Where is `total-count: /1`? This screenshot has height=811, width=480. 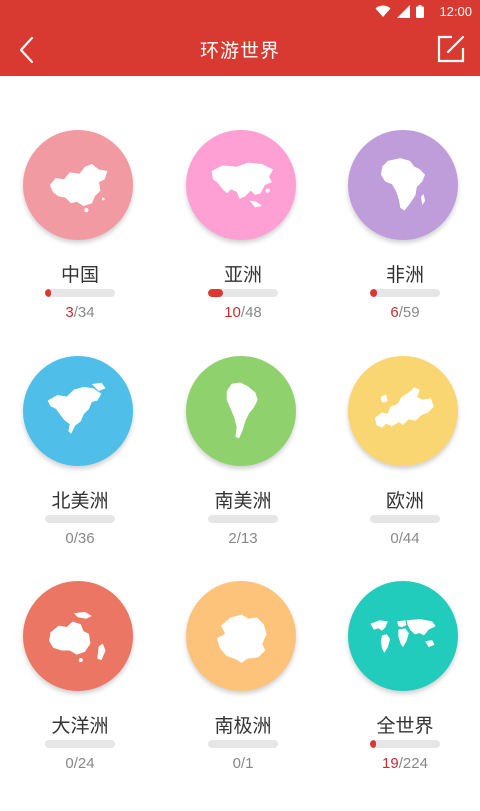 total-count: /1 is located at coordinates (247, 763).